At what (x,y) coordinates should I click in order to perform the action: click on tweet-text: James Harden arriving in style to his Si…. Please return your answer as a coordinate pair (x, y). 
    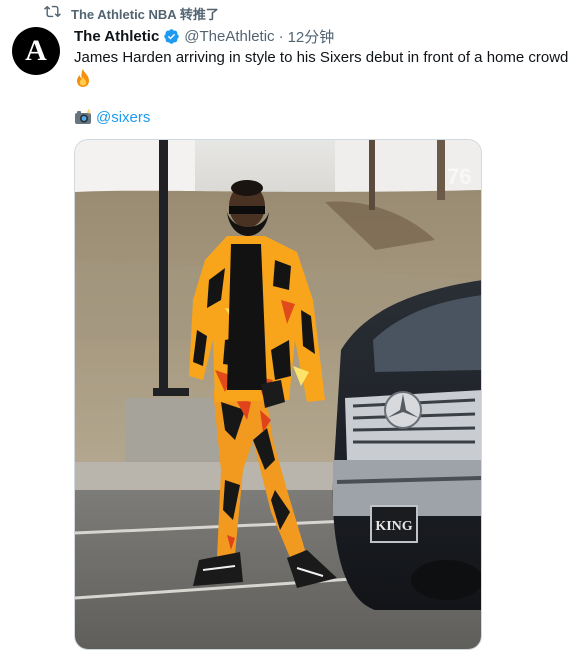
    Looking at the image, I should click on (324, 69).